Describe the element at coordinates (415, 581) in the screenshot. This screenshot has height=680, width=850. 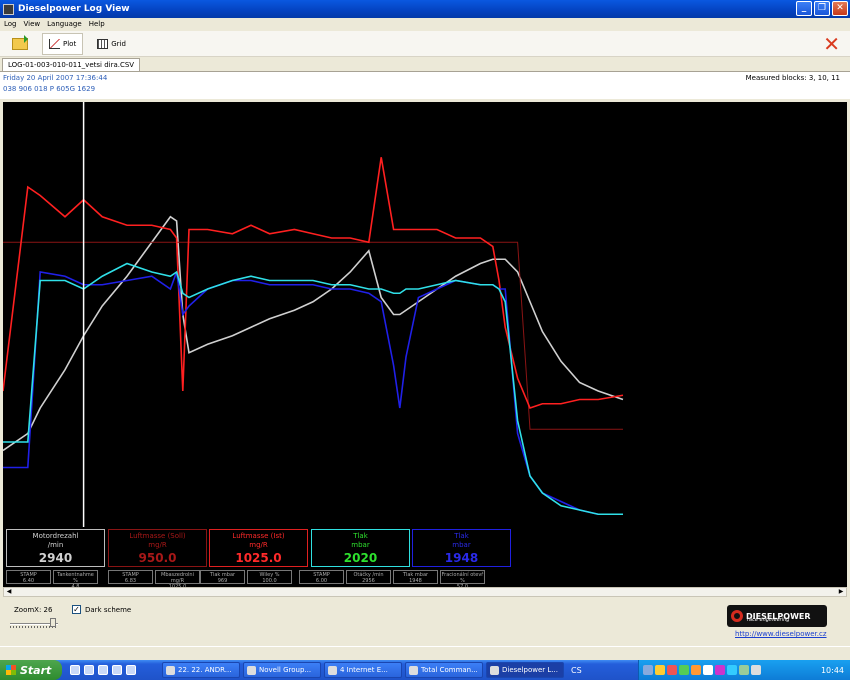
I see `small-value: 1948` at that location.